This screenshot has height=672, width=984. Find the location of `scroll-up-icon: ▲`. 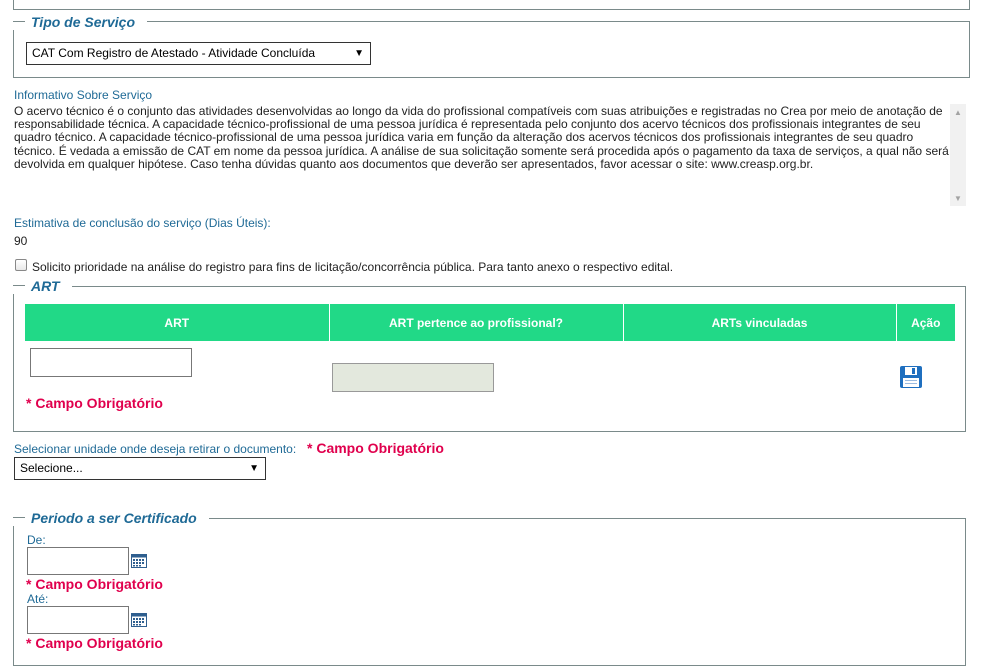

scroll-up-icon: ▲ is located at coordinates (958, 112).